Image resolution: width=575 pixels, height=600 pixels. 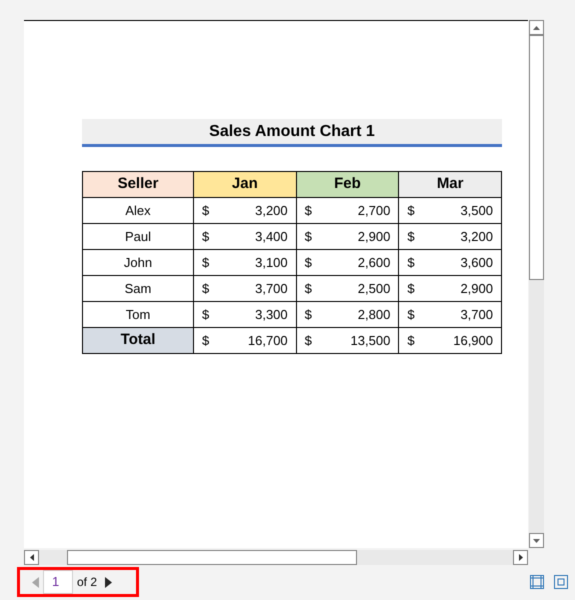 What do you see at coordinates (138, 237) in the screenshot?
I see `seller-cell: Paul` at bounding box center [138, 237].